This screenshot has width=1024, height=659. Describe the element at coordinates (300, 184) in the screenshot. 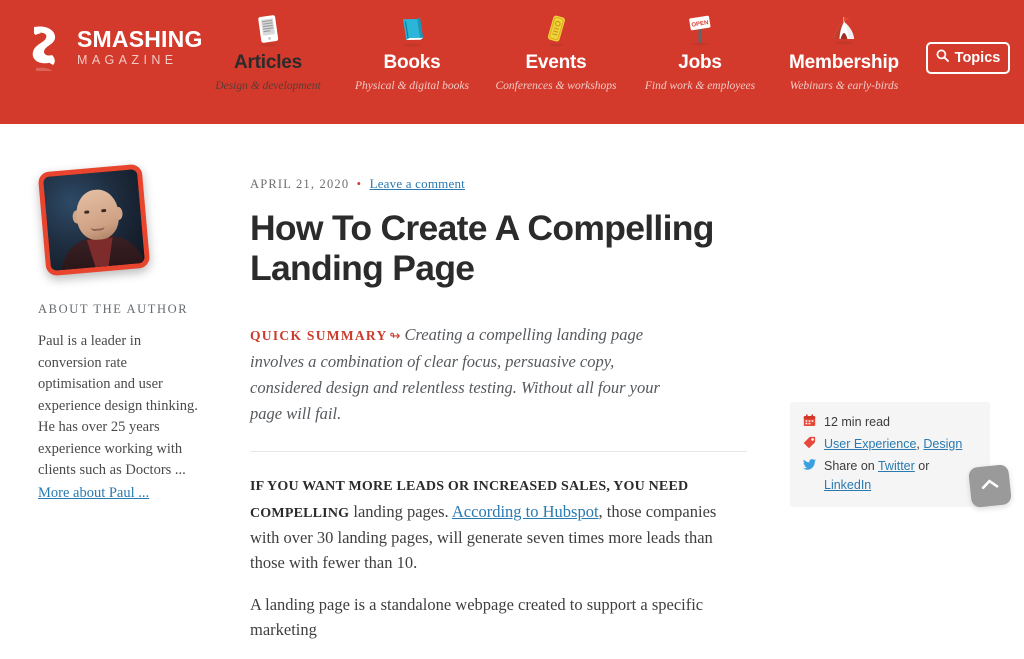

I see `post-date: APRIL 21, 2020` at that location.